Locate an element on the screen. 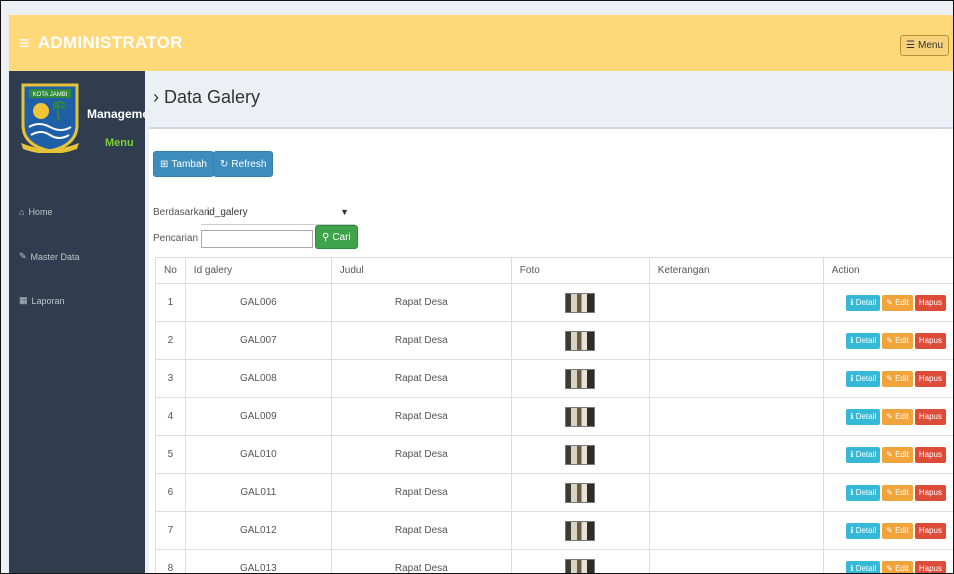  refresh-icon: ↻ is located at coordinates (224, 164).